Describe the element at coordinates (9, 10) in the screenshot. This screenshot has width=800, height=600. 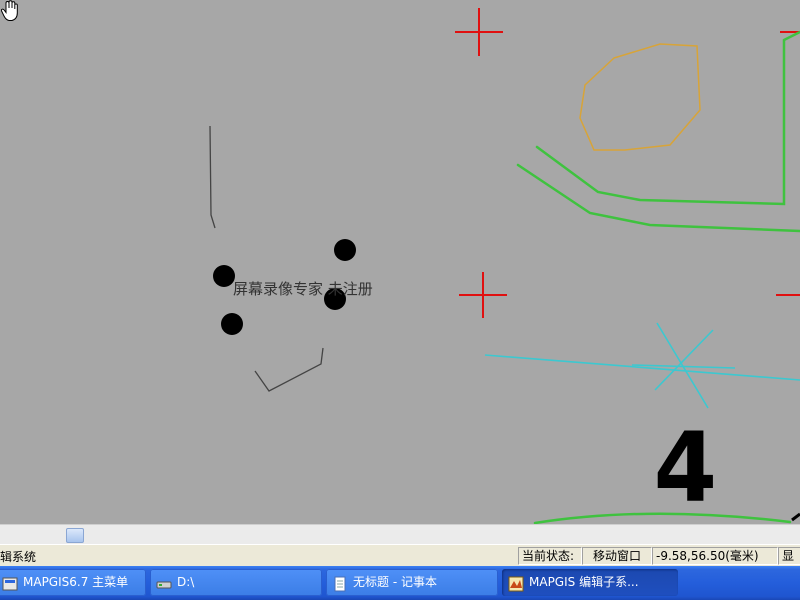
I see `hand-cursor-icon` at that location.